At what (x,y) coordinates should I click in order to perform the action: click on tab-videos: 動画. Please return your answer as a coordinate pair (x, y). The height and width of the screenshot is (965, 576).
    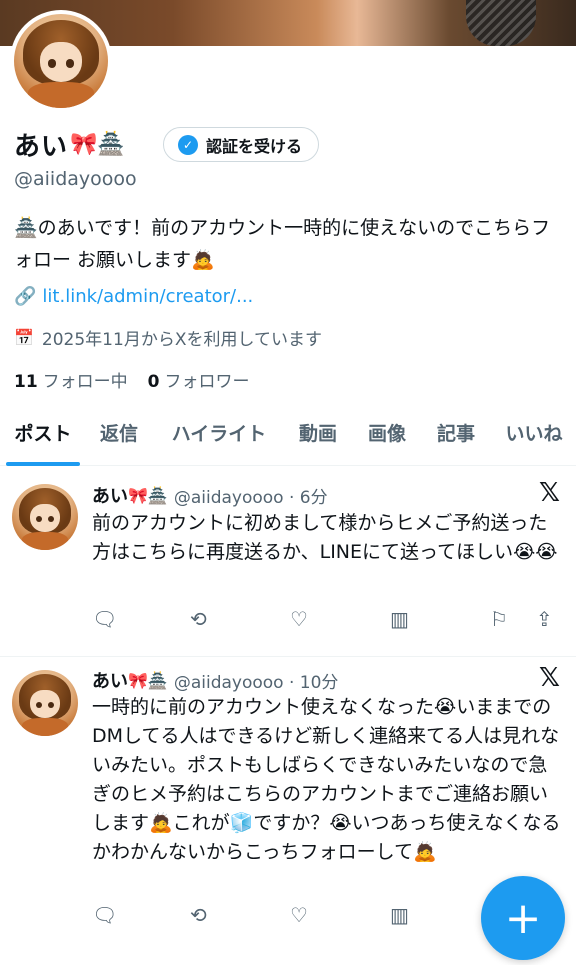
    Looking at the image, I should click on (318, 438).